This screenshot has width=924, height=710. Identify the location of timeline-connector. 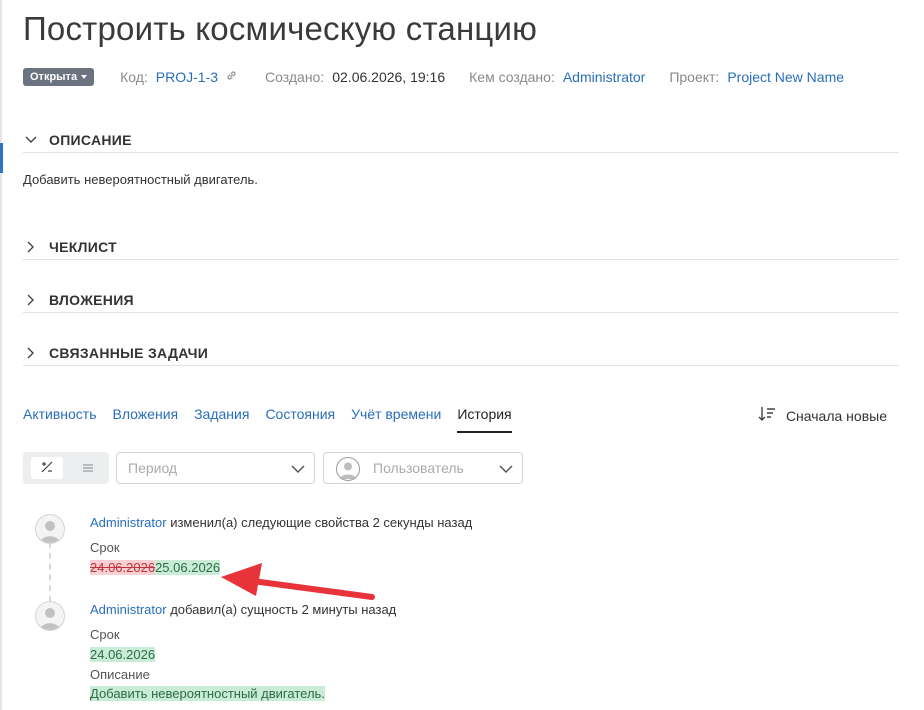
(50, 572).